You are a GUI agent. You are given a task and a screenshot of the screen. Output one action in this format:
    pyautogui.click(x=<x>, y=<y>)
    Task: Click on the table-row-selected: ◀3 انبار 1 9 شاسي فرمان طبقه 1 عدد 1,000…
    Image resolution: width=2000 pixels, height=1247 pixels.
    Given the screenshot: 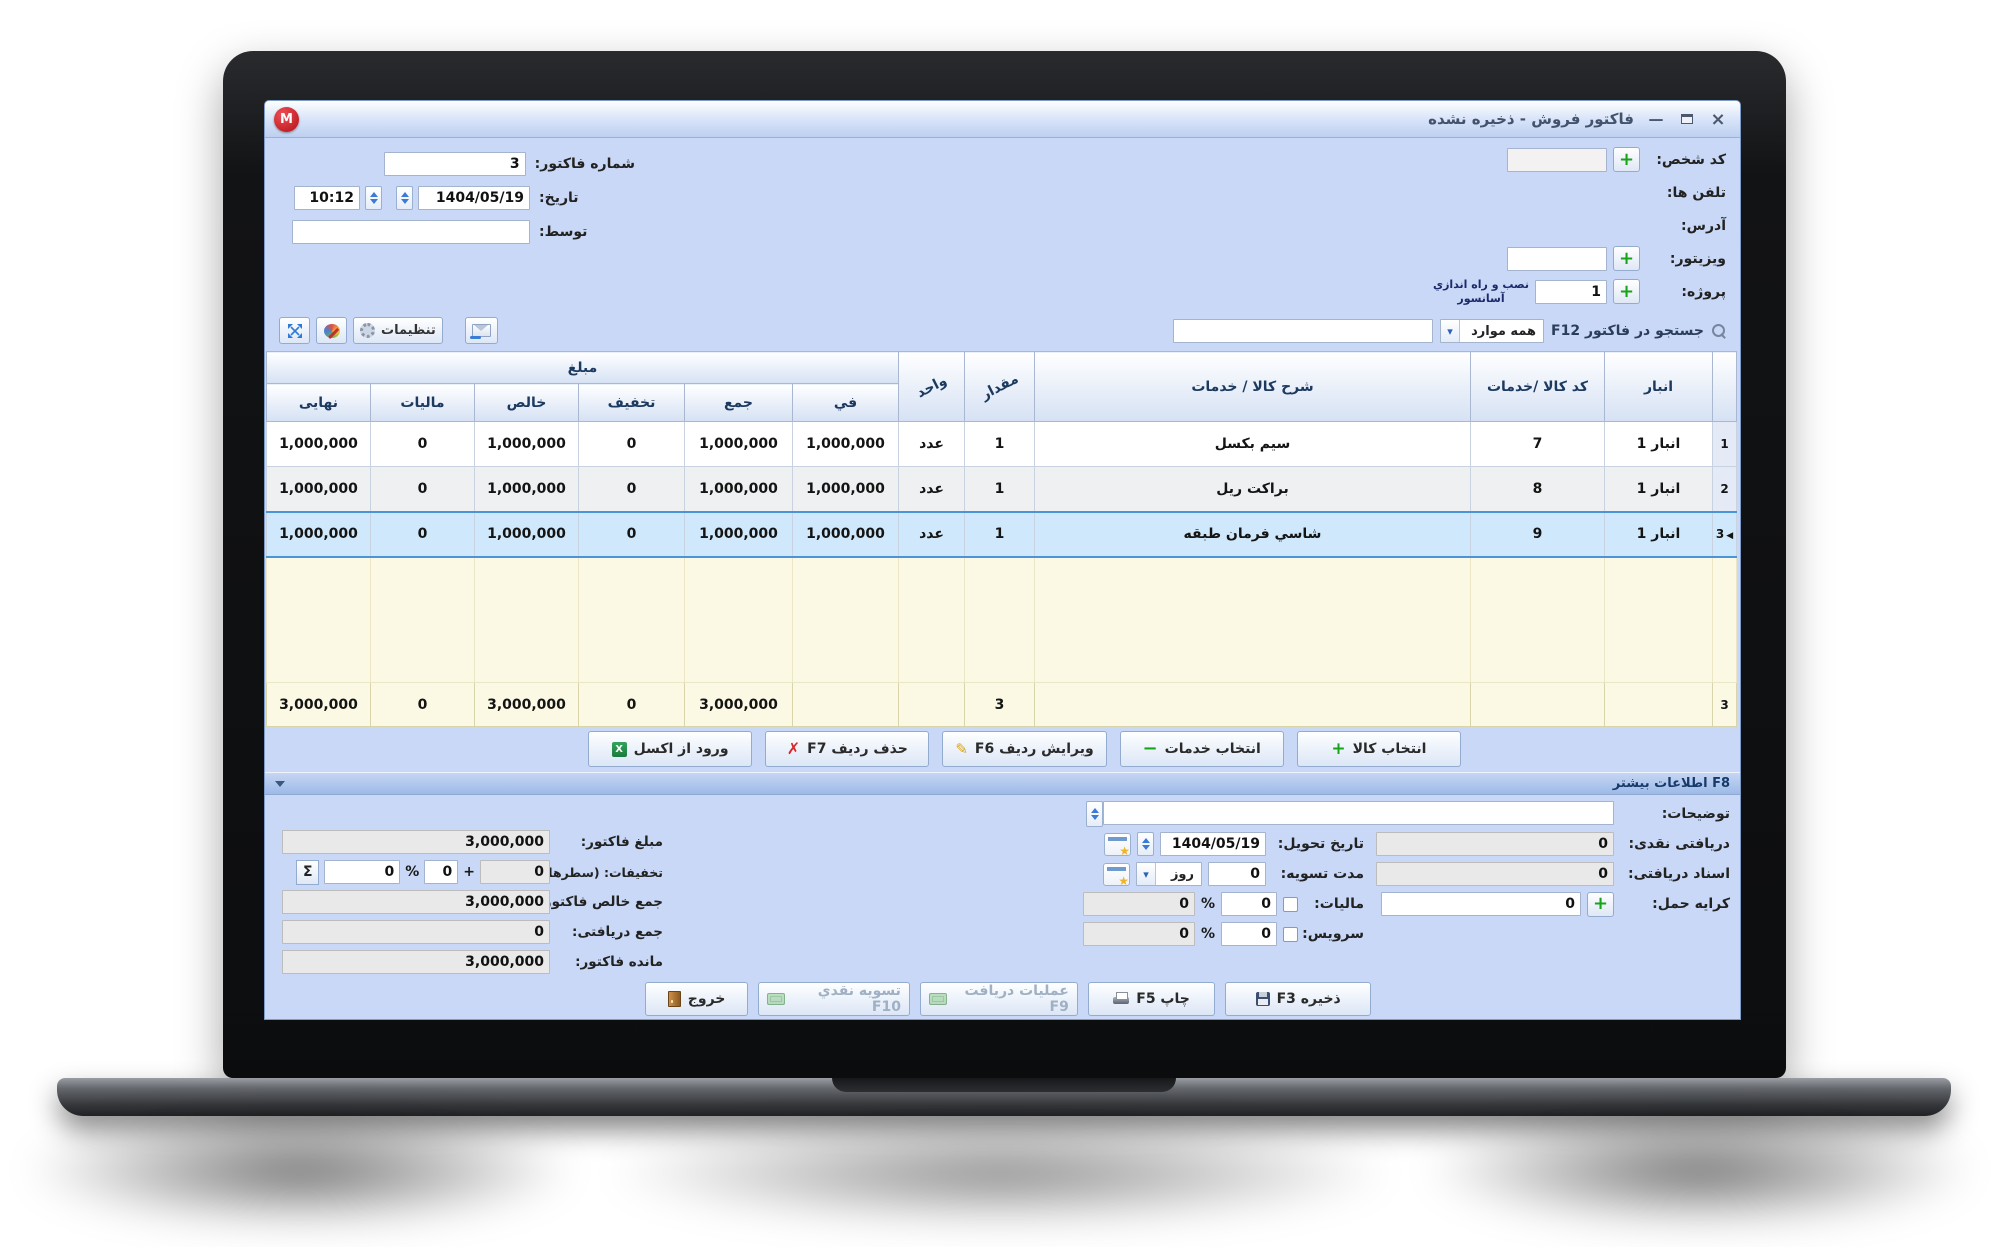 What is the action you would take?
    pyautogui.click(x=1001, y=534)
    